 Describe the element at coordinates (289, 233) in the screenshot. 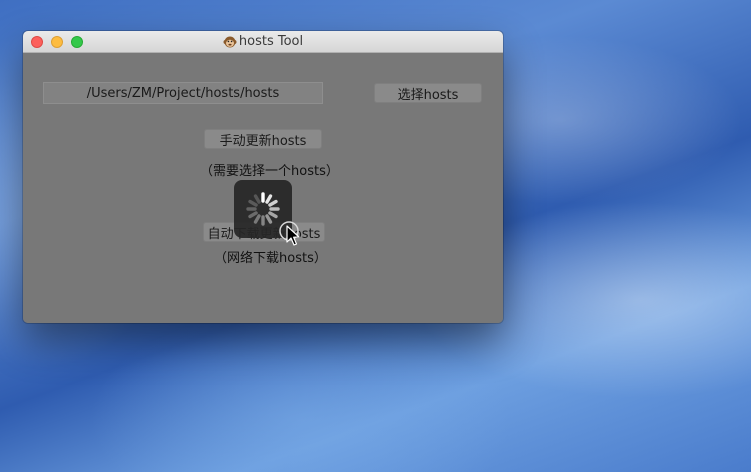

I see `arrow-pointer-icon` at that location.